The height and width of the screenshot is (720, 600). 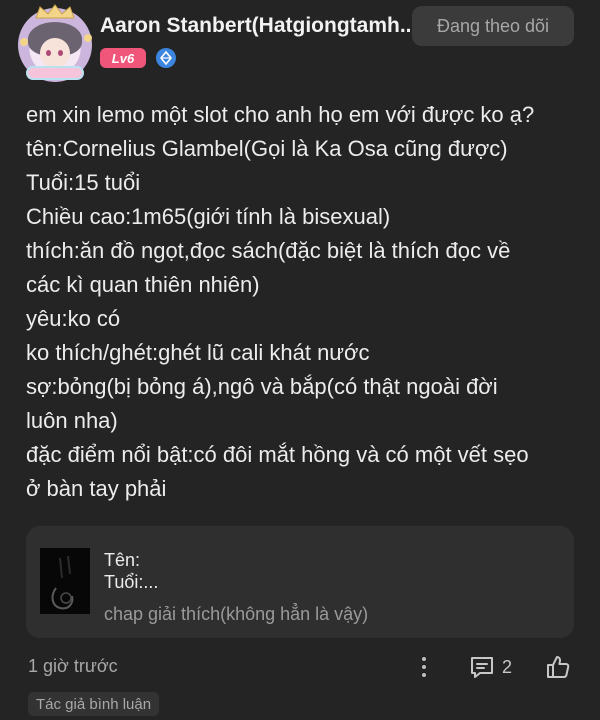 What do you see at coordinates (83, 182) in the screenshot?
I see `comment-line: Tuổi:15 tuổi` at bounding box center [83, 182].